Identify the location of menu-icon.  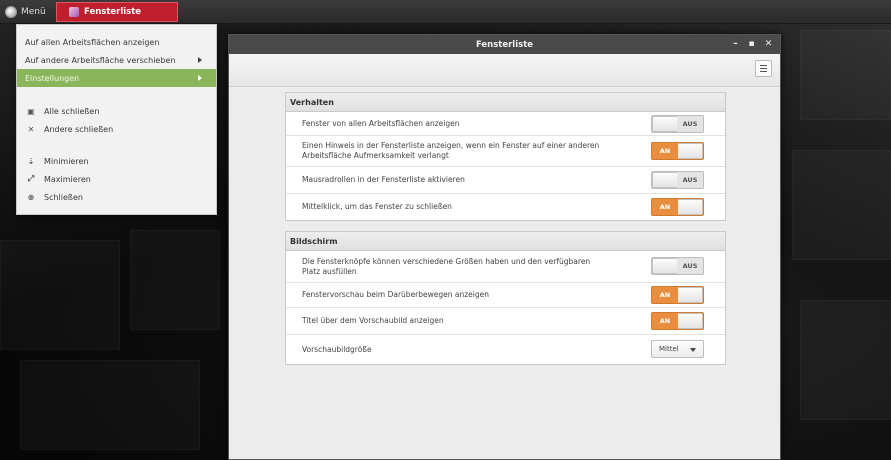
(11, 12).